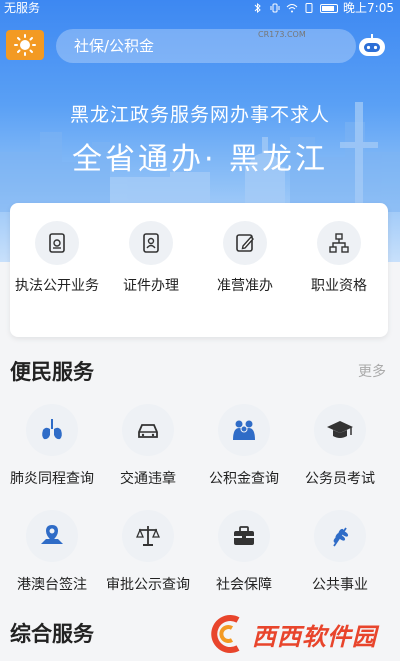 This screenshot has height=661, width=400. I want to click on people-icon, so click(244, 430).